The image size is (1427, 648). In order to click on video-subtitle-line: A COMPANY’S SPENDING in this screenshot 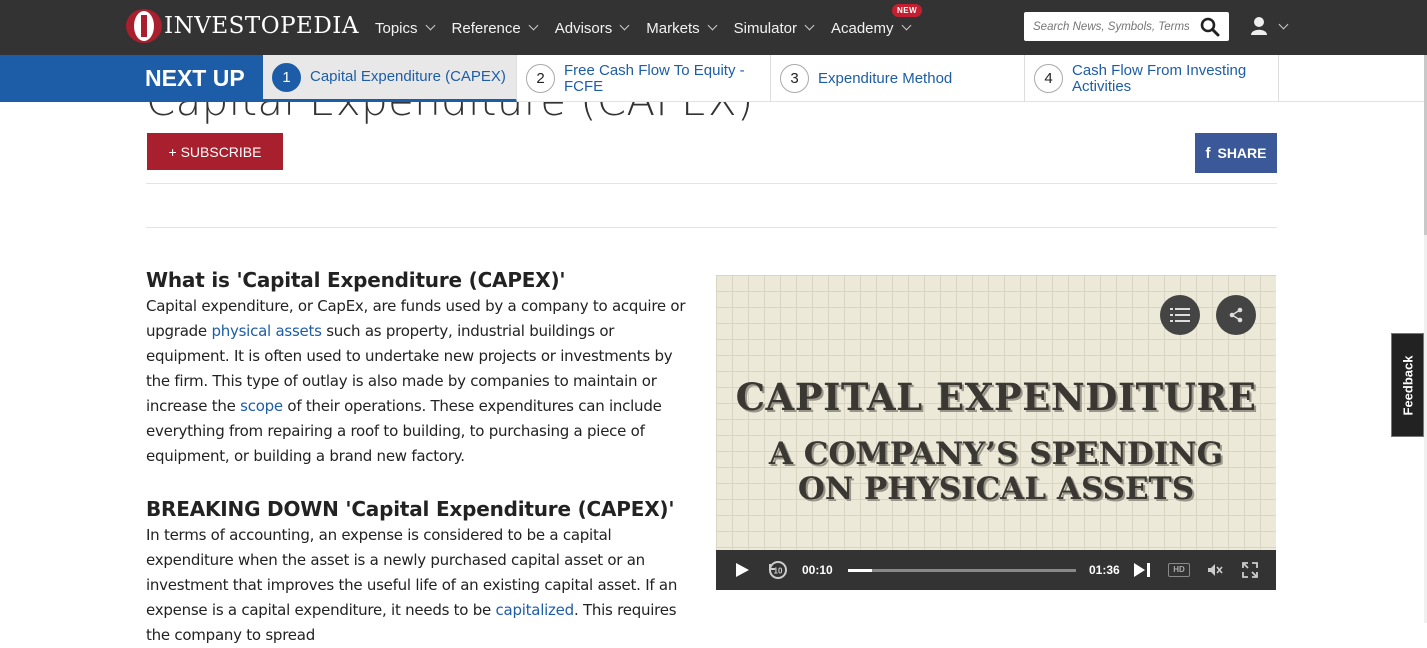, I will do `click(996, 454)`.